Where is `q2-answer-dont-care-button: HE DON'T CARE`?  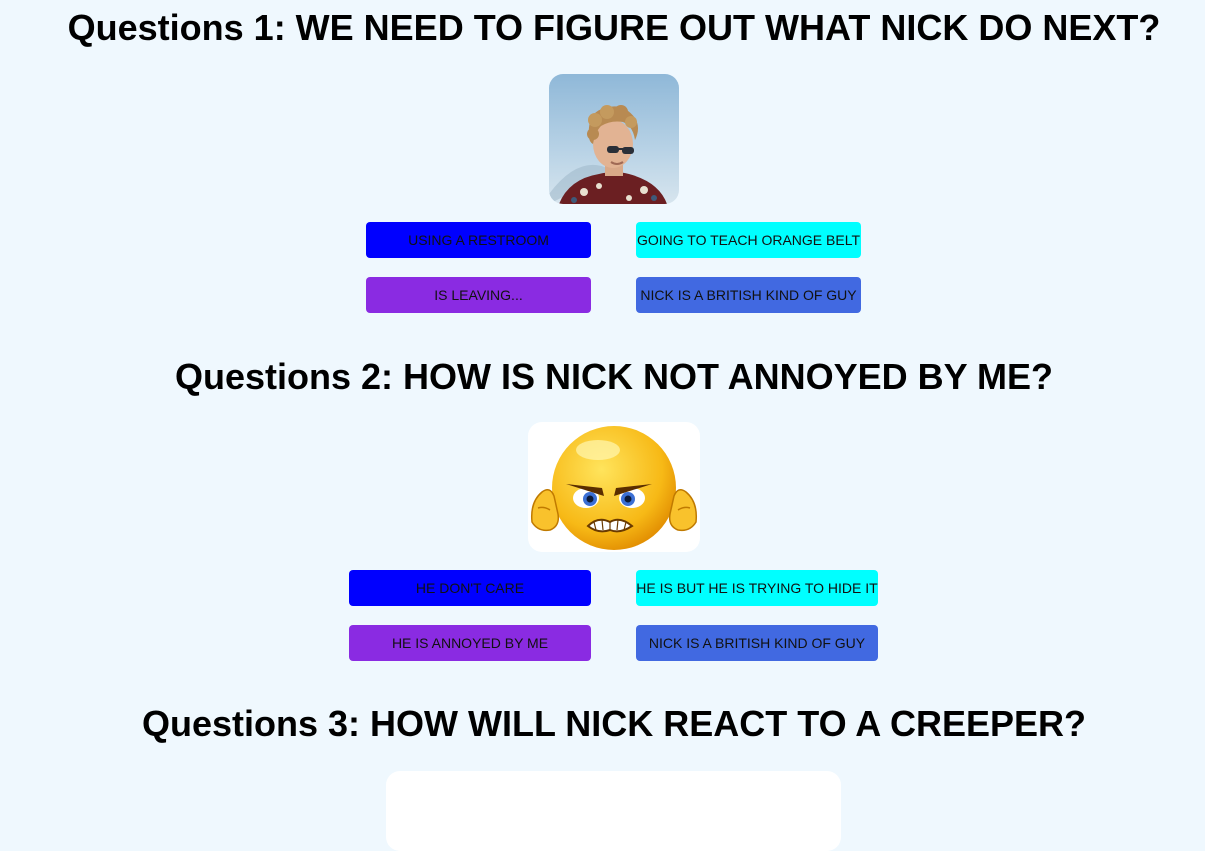
q2-answer-dont-care-button: HE DON'T CARE is located at coordinates (470, 588).